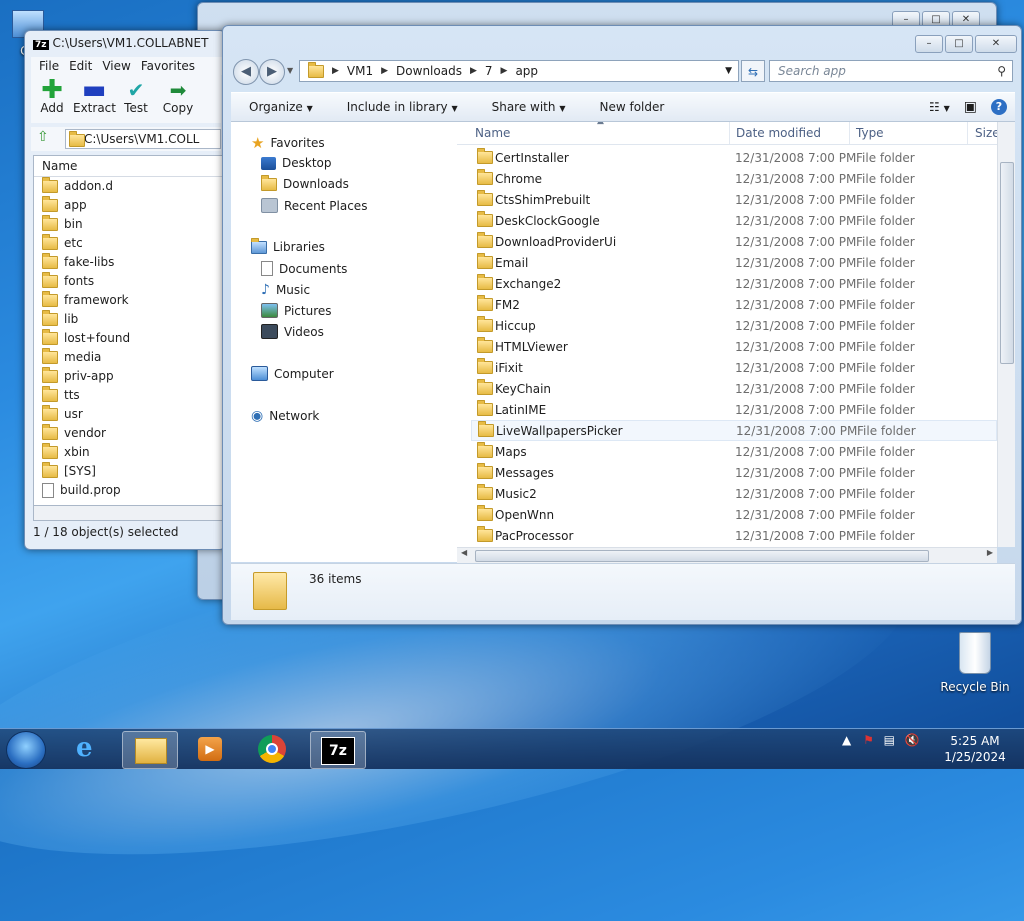 This screenshot has height=921, width=1024. I want to click on taskbar-7zip: 7z, so click(338, 750).